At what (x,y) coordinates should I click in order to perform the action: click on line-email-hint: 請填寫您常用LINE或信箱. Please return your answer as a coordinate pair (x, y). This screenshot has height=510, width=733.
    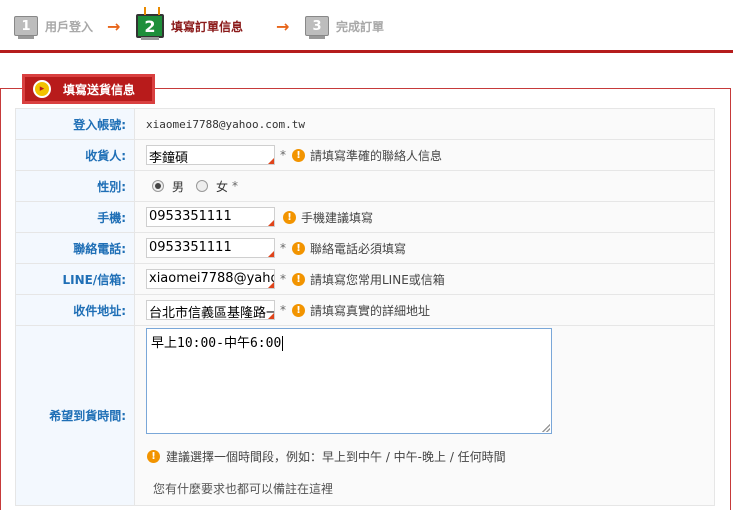
    Looking at the image, I should click on (377, 279).